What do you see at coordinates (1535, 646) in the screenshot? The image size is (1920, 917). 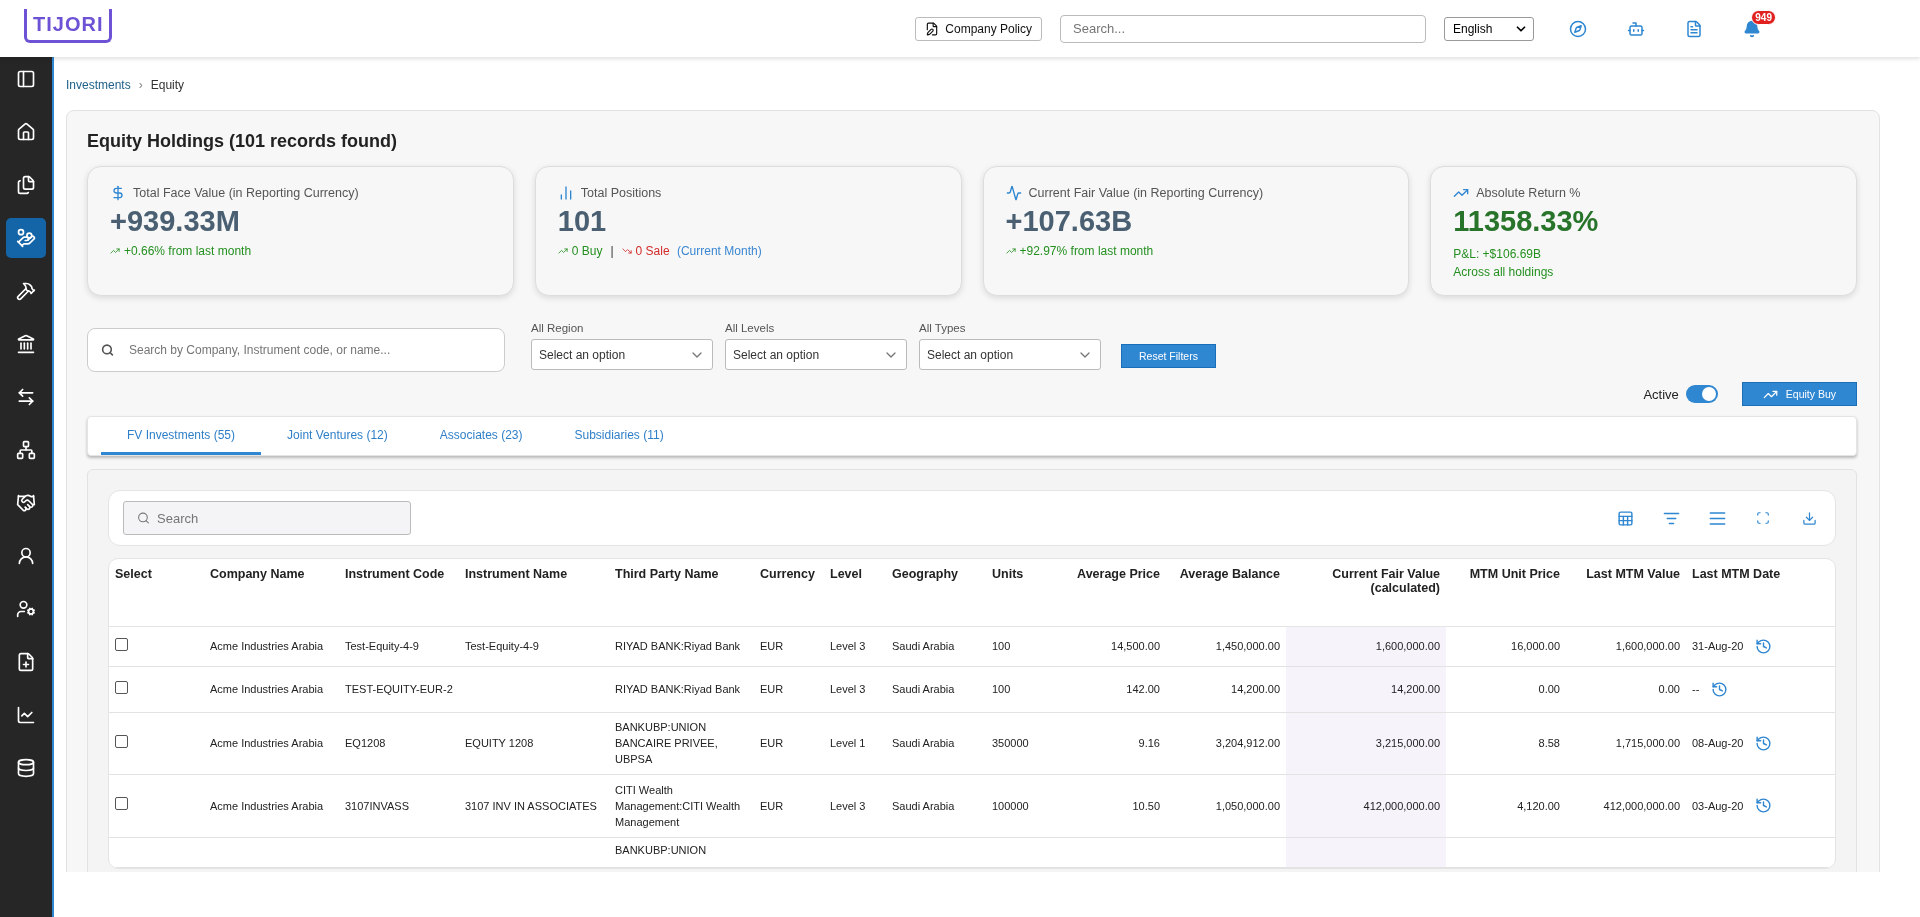 I see `table-cell: 16,000.00` at bounding box center [1535, 646].